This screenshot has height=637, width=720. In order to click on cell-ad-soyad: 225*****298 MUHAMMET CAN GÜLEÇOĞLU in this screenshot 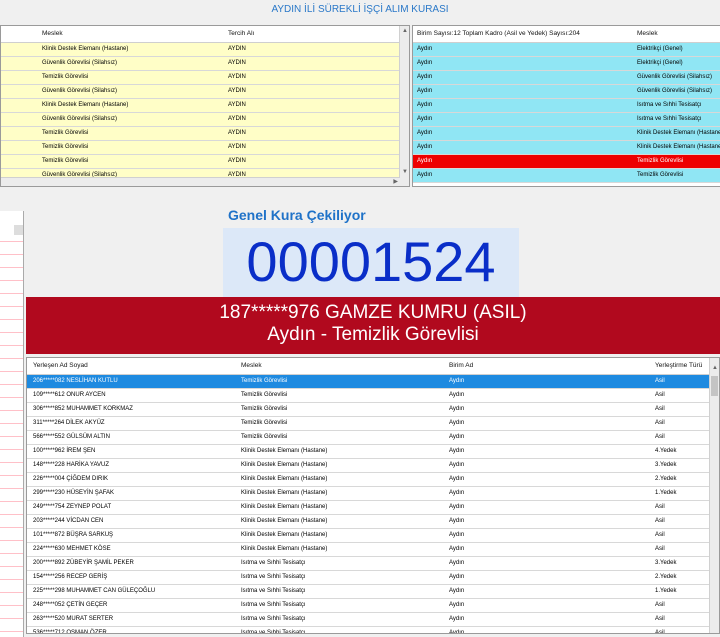, I will do `click(94, 591)`.